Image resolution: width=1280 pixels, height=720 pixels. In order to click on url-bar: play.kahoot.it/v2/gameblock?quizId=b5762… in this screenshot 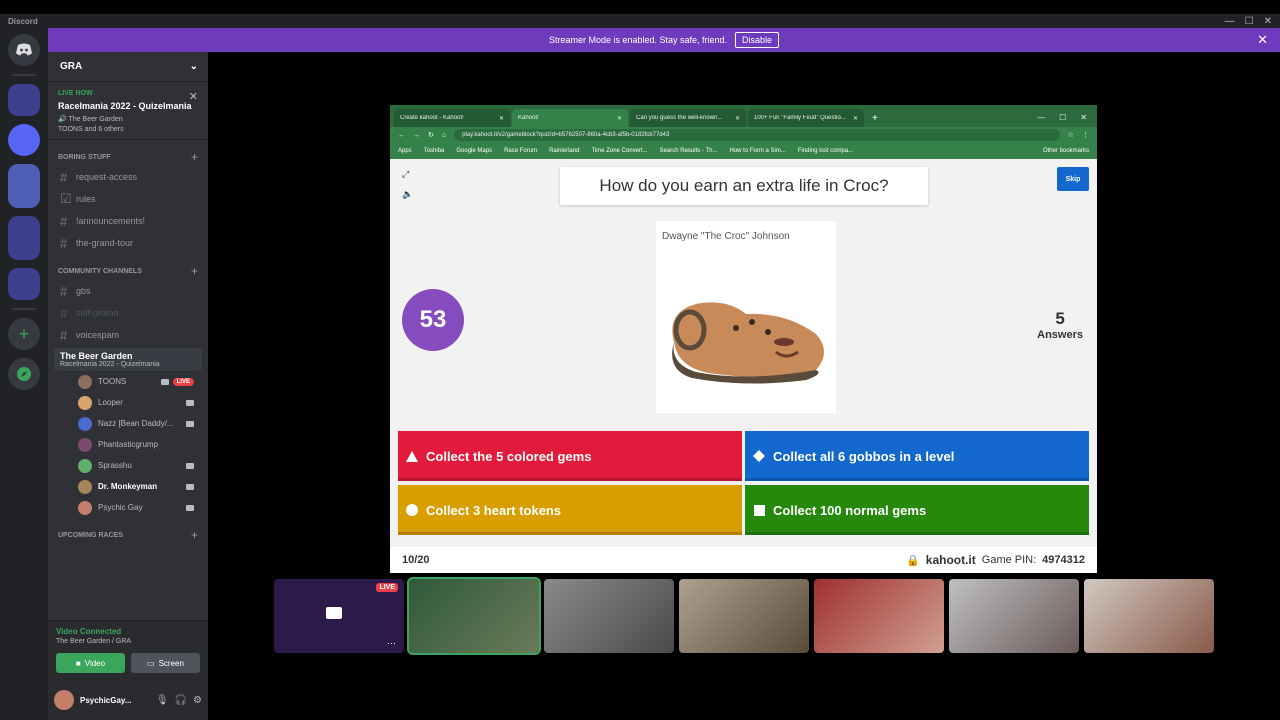, I will do `click(757, 135)`.